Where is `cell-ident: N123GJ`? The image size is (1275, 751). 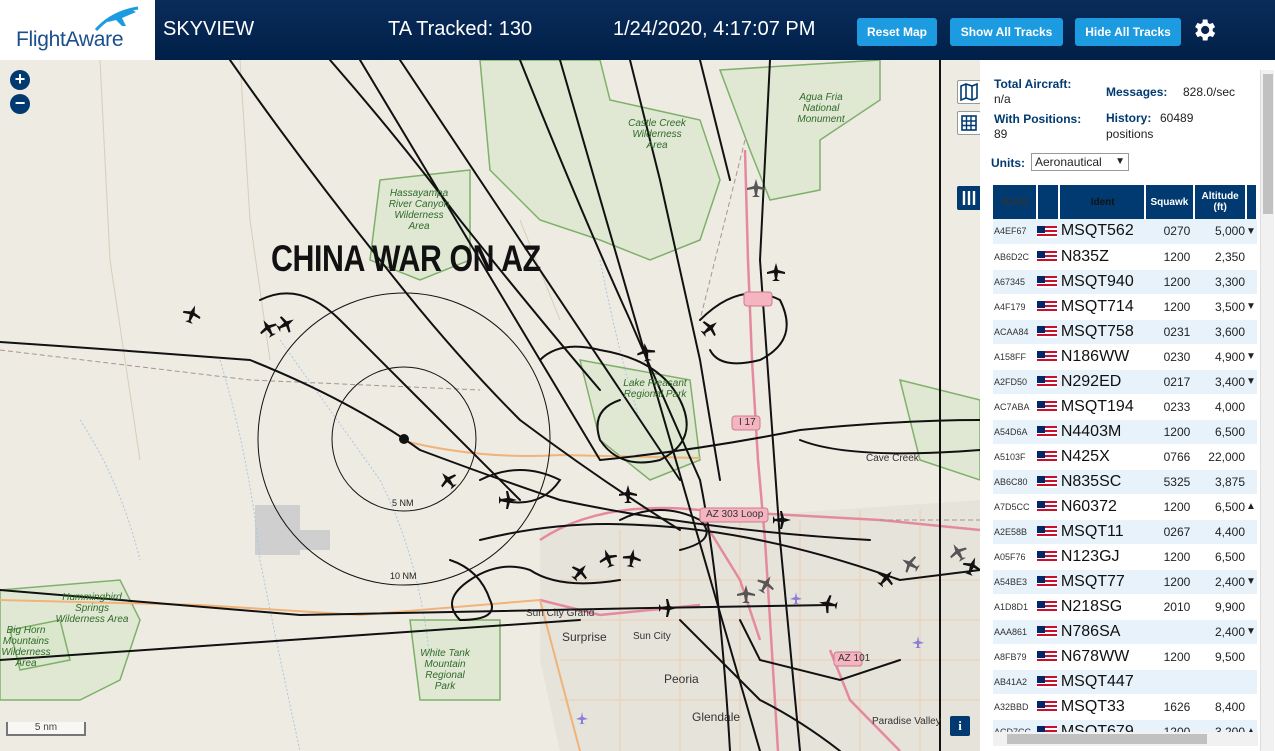
cell-ident: N123GJ is located at coordinates (1101, 557).